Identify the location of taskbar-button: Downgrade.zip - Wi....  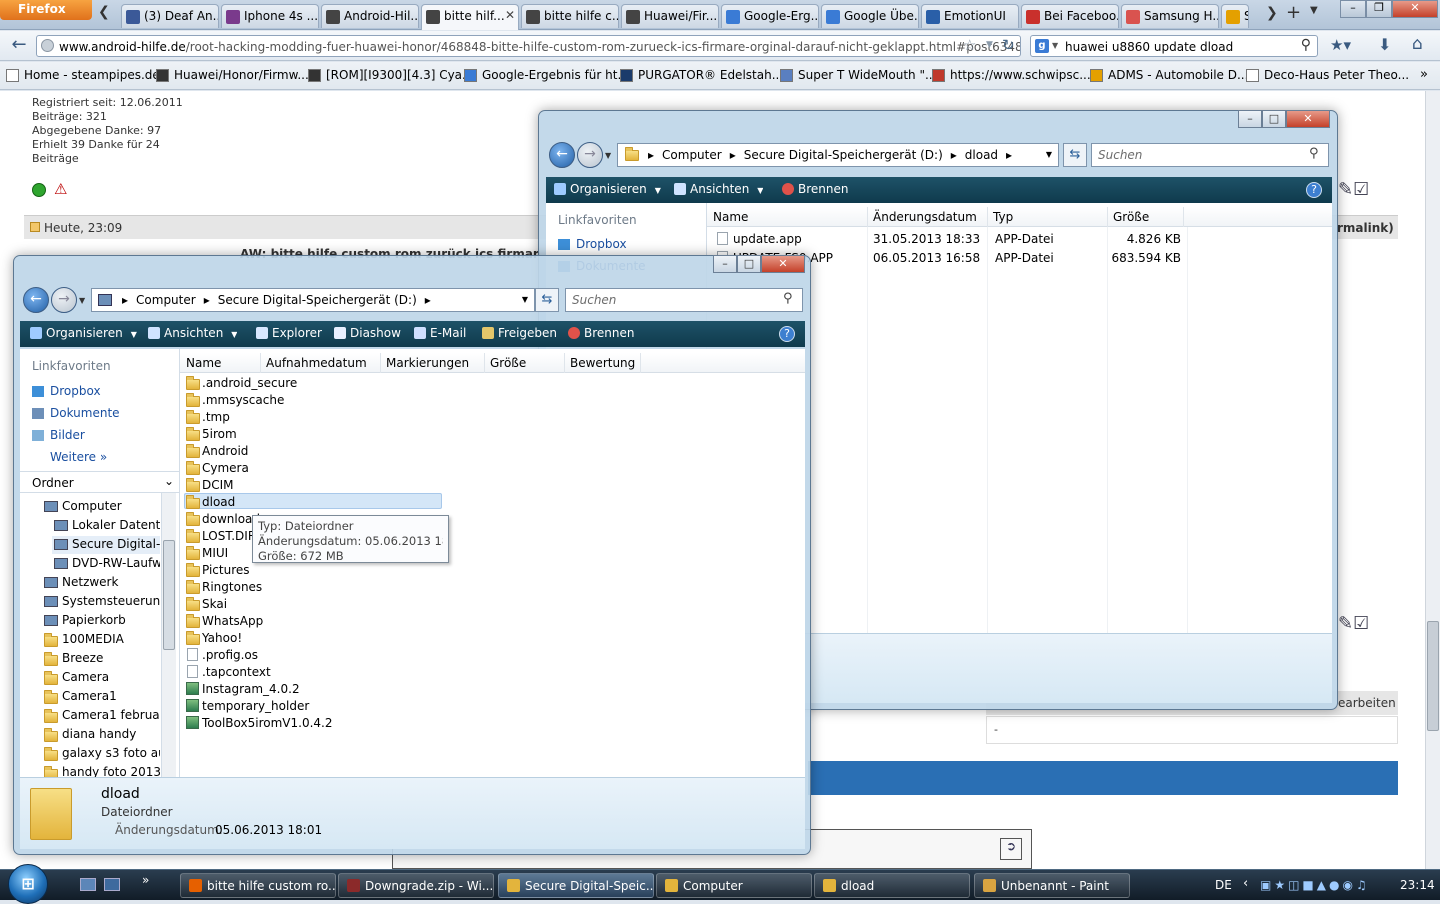
(416, 885).